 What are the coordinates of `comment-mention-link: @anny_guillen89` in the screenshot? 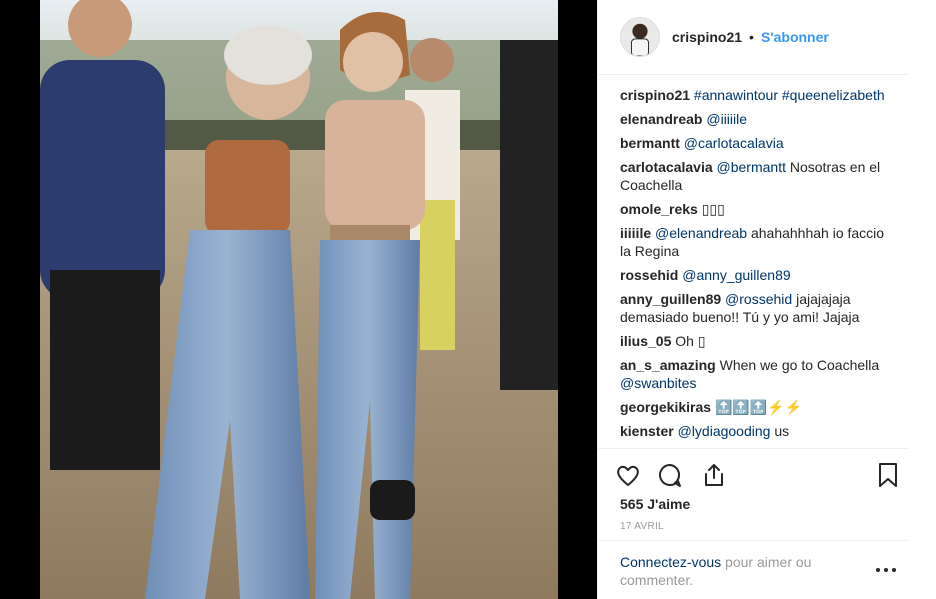 It's located at (736, 275).